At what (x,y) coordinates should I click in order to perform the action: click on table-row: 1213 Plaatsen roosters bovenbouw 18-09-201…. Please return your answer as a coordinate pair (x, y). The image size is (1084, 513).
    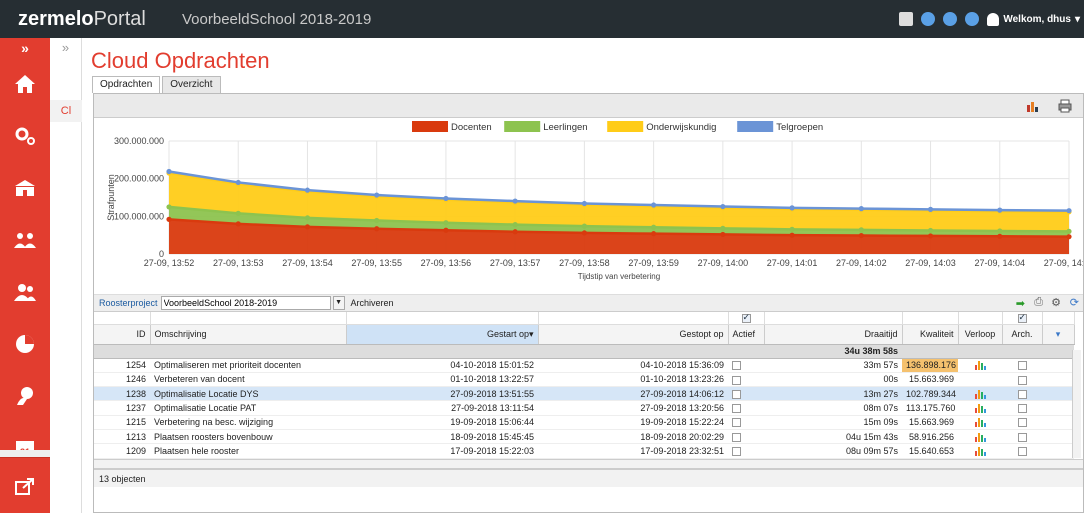
    Looking at the image, I should click on (584, 437).